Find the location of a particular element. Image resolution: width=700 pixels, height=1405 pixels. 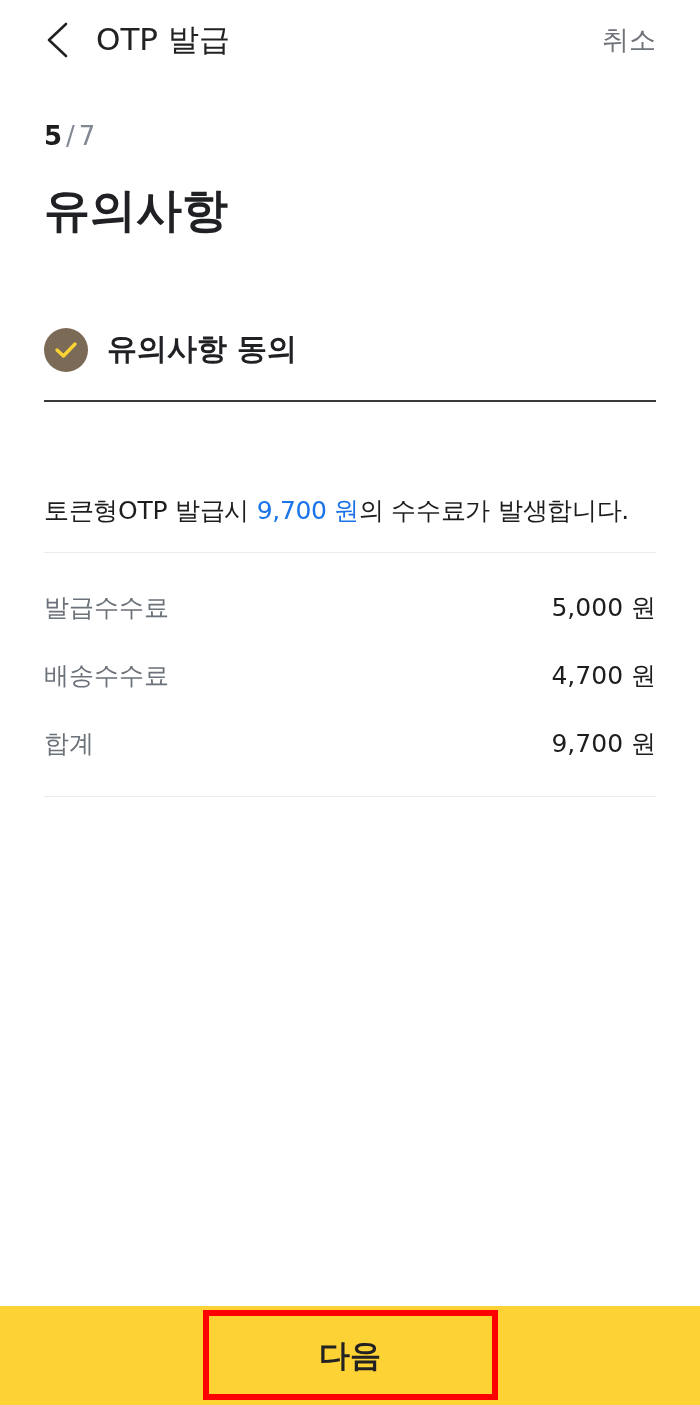

cancel-button: 취소 is located at coordinates (629, 40).